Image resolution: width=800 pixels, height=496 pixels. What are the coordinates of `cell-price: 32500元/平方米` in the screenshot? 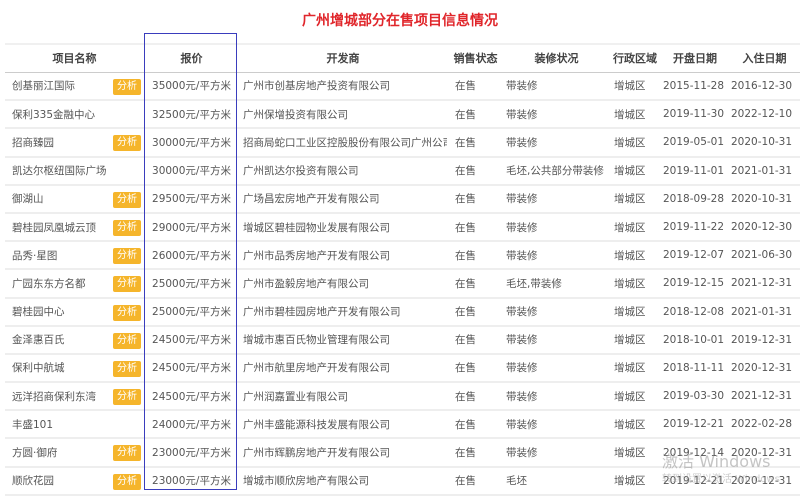 It's located at (191, 114).